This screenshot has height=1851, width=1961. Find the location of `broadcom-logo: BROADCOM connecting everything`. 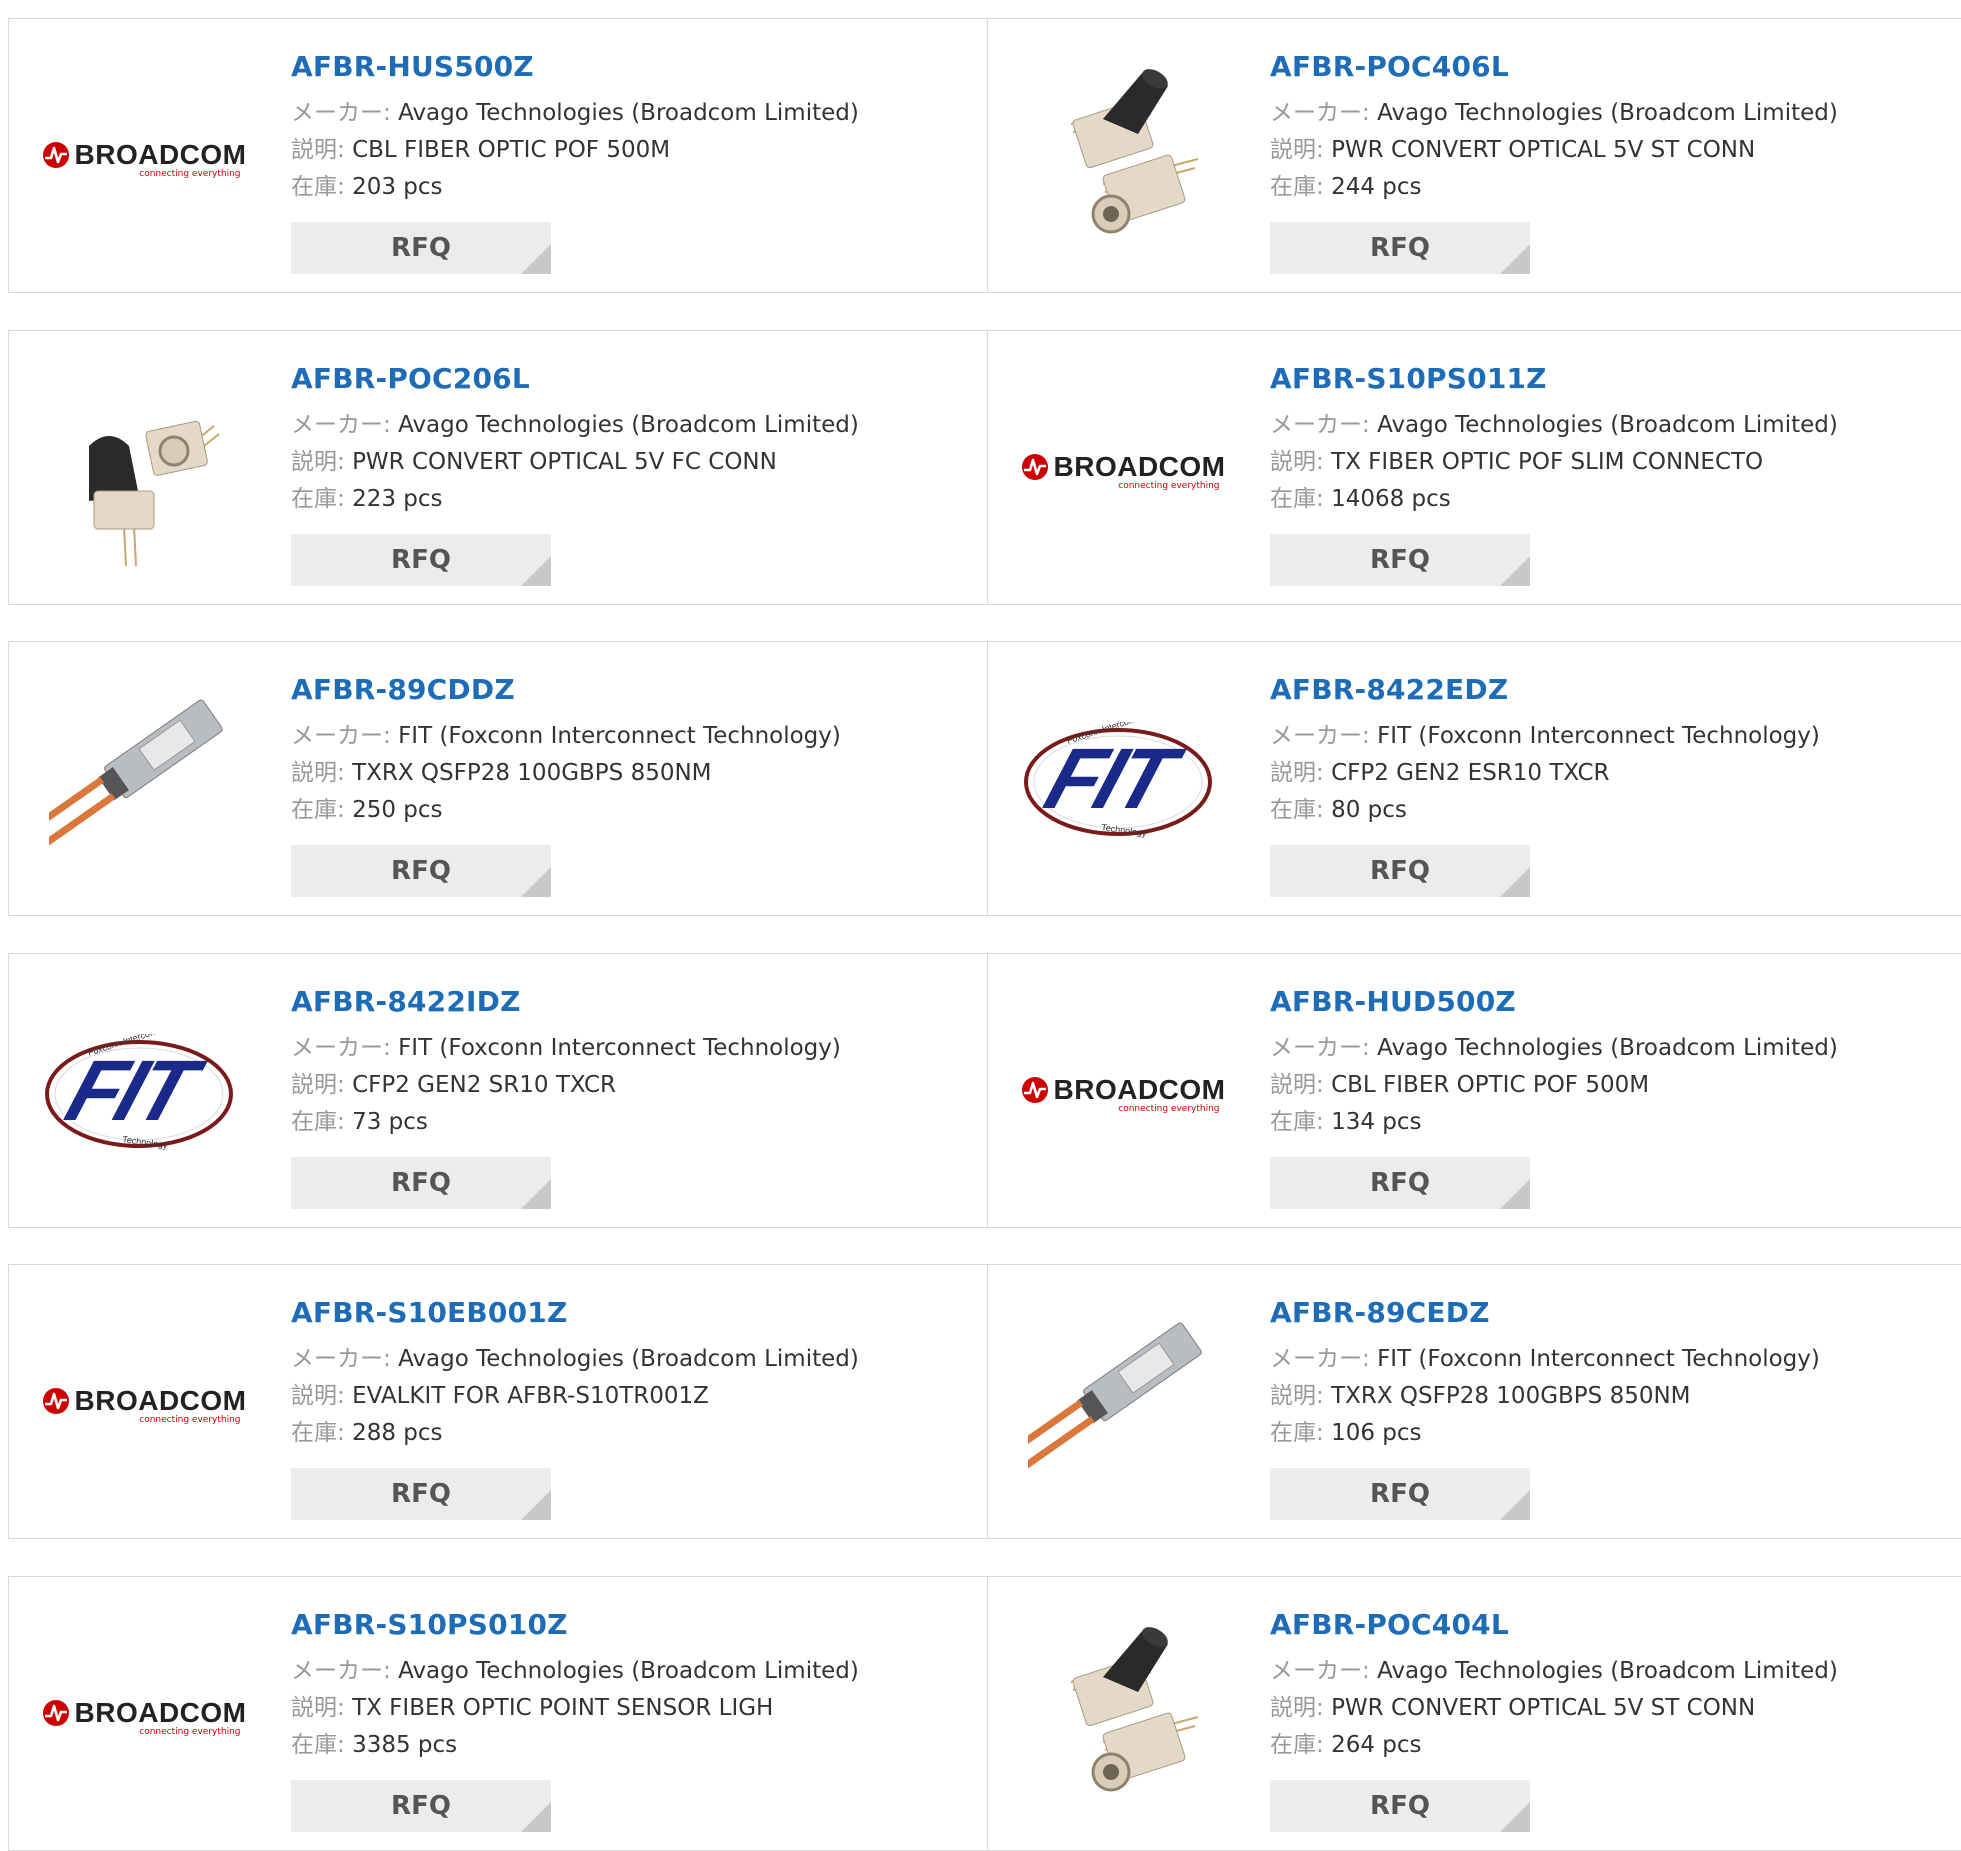

broadcom-logo: BROADCOM connecting everything is located at coordinates (144, 1717).